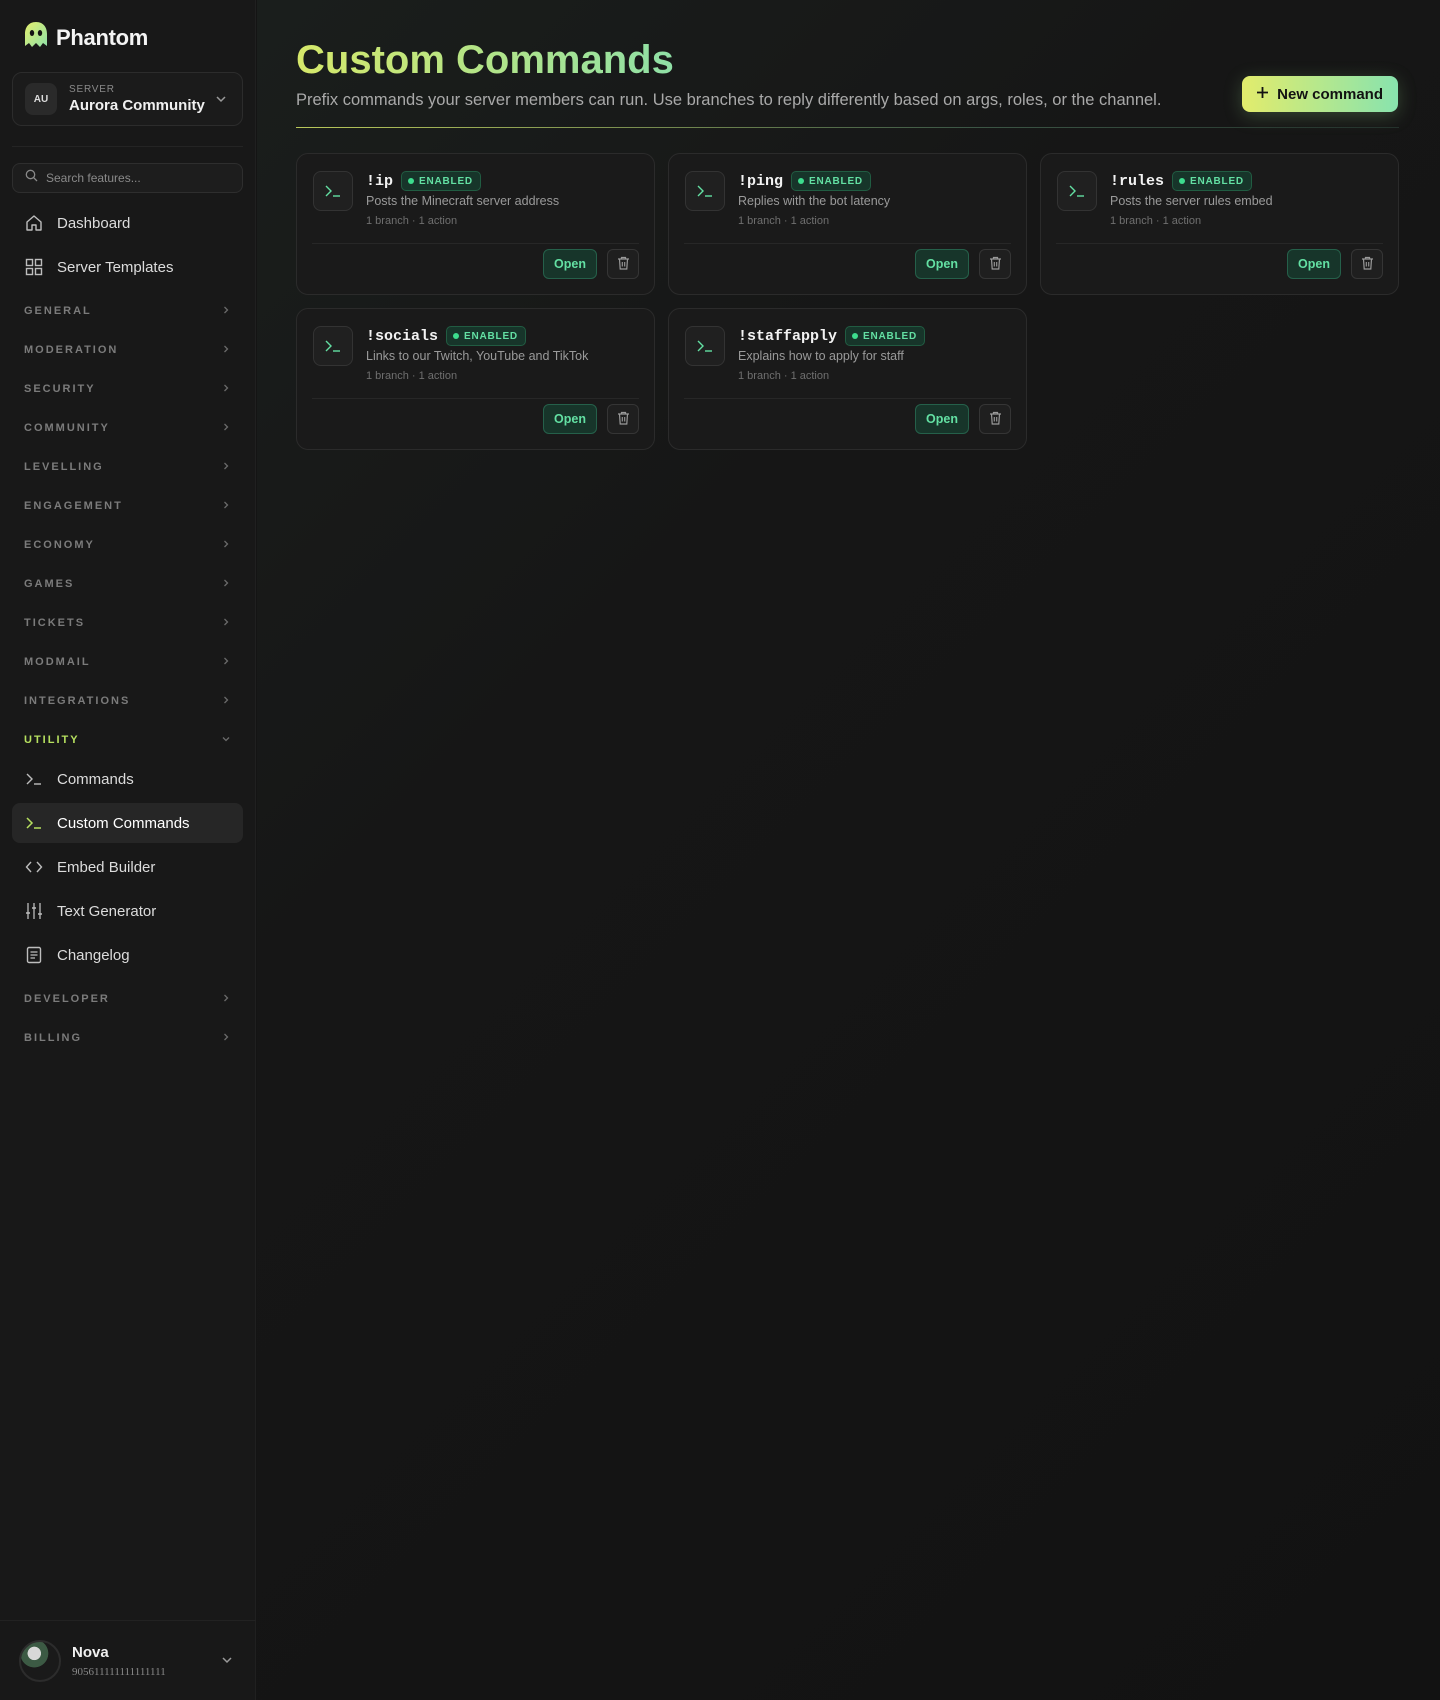 Image resolution: width=1440 pixels, height=1700 pixels. I want to click on section-general: GENERAL, so click(127, 310).